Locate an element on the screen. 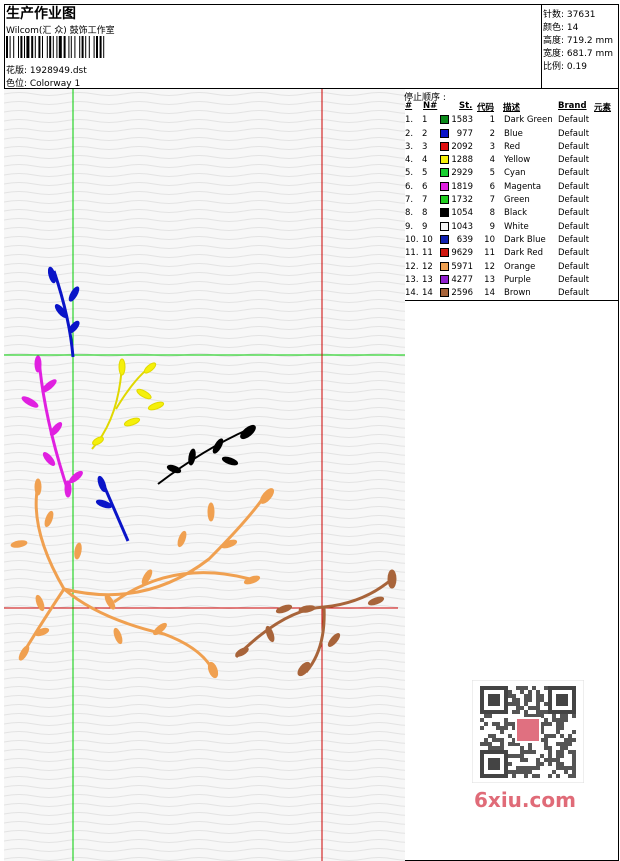 The width and height of the screenshot is (620, 861). row-stitches: 977 is located at coordinates (464, 133).